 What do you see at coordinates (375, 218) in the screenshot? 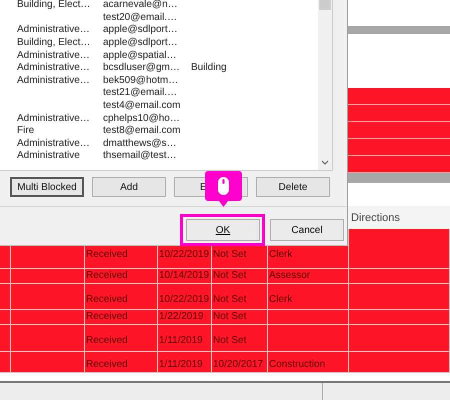
I see `column-header: Directions` at bounding box center [375, 218].